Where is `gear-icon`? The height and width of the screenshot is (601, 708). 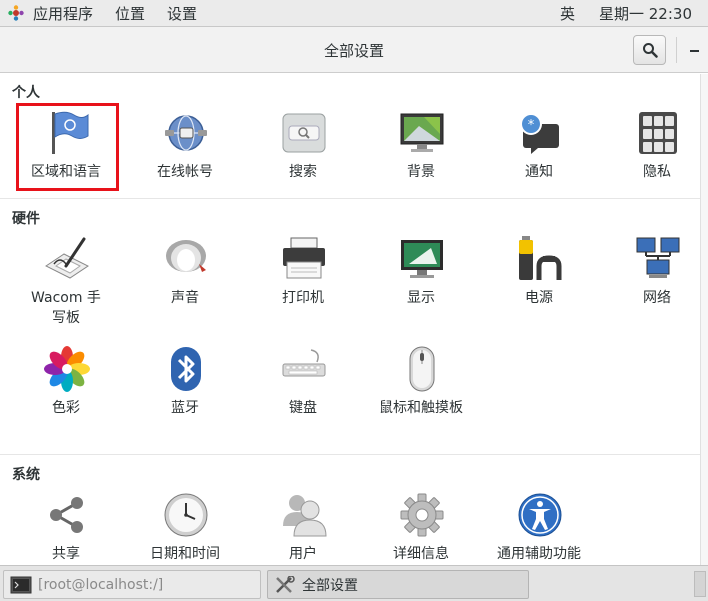
gear-icon is located at coordinates (422, 515).